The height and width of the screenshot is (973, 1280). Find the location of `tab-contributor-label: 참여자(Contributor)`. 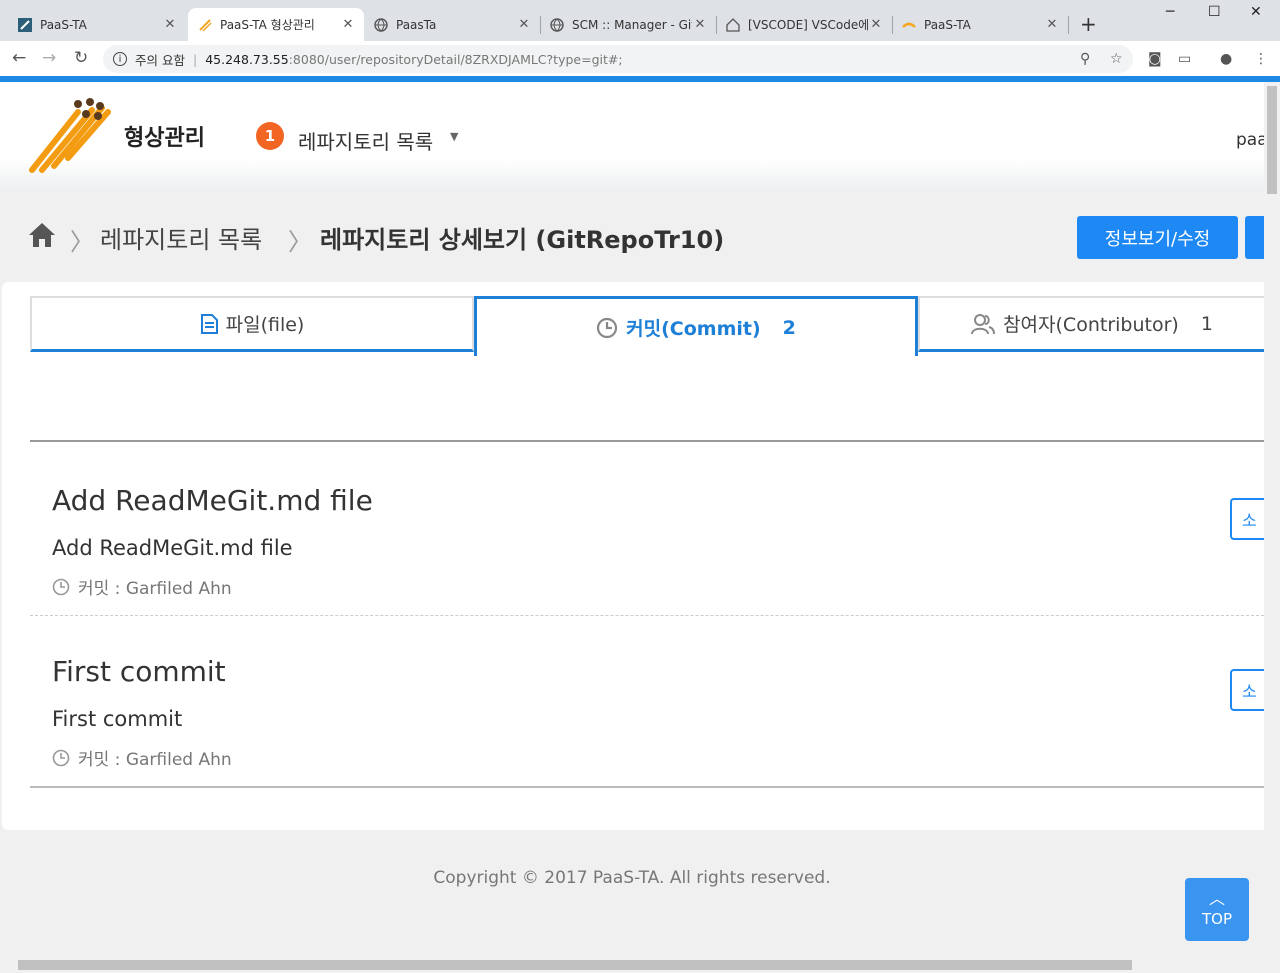

tab-contributor-label: 참여자(Contributor) is located at coordinates (1091, 325).